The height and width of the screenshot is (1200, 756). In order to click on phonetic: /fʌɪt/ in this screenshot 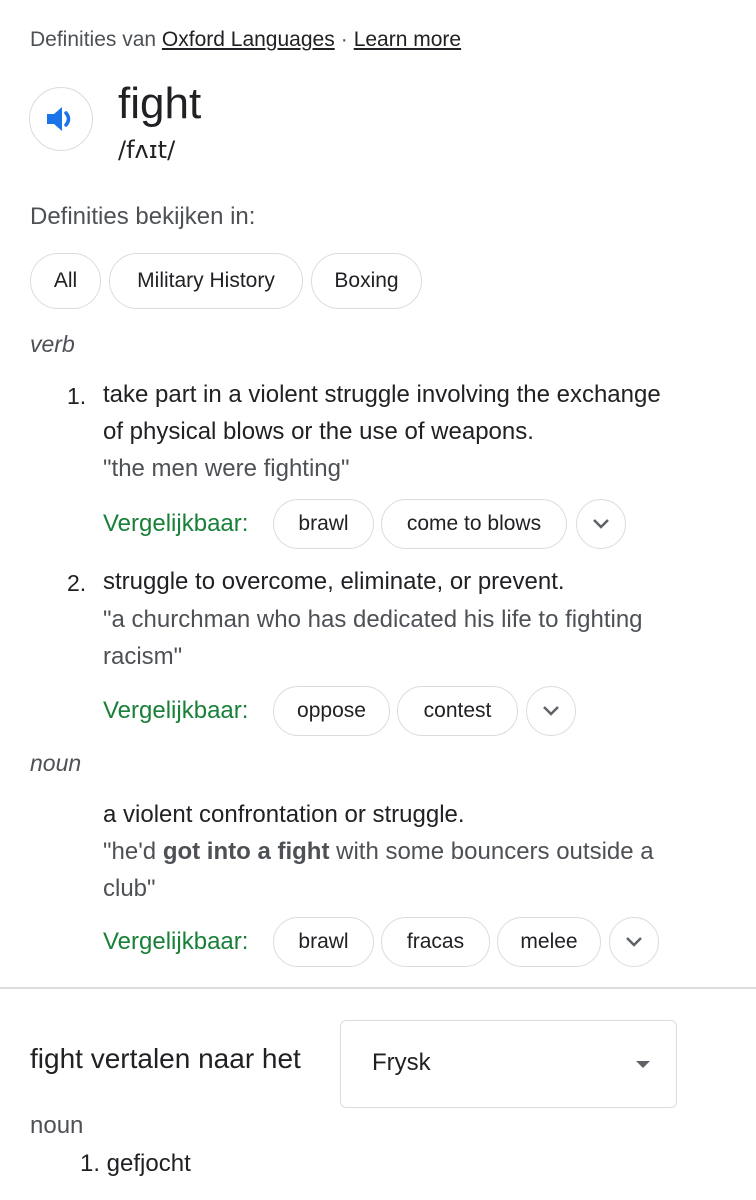, I will do `click(147, 150)`.